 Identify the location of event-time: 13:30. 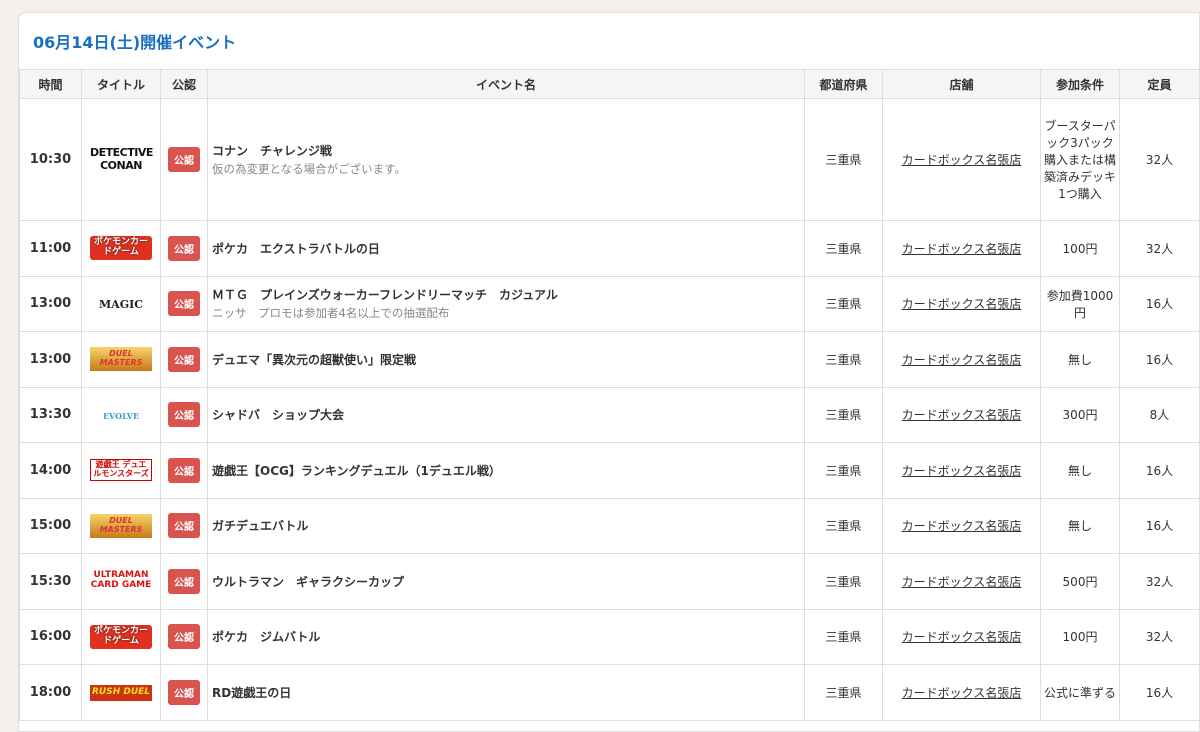
(50, 414).